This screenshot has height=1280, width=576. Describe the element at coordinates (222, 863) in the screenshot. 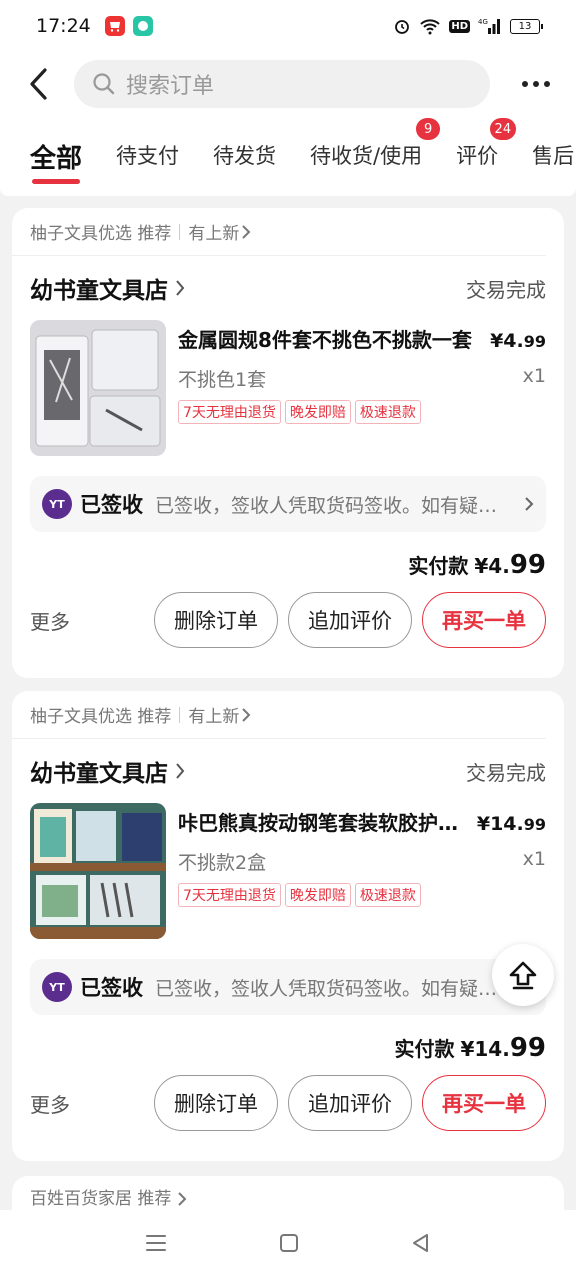

I see `product-sku: 不挑款2盒` at that location.